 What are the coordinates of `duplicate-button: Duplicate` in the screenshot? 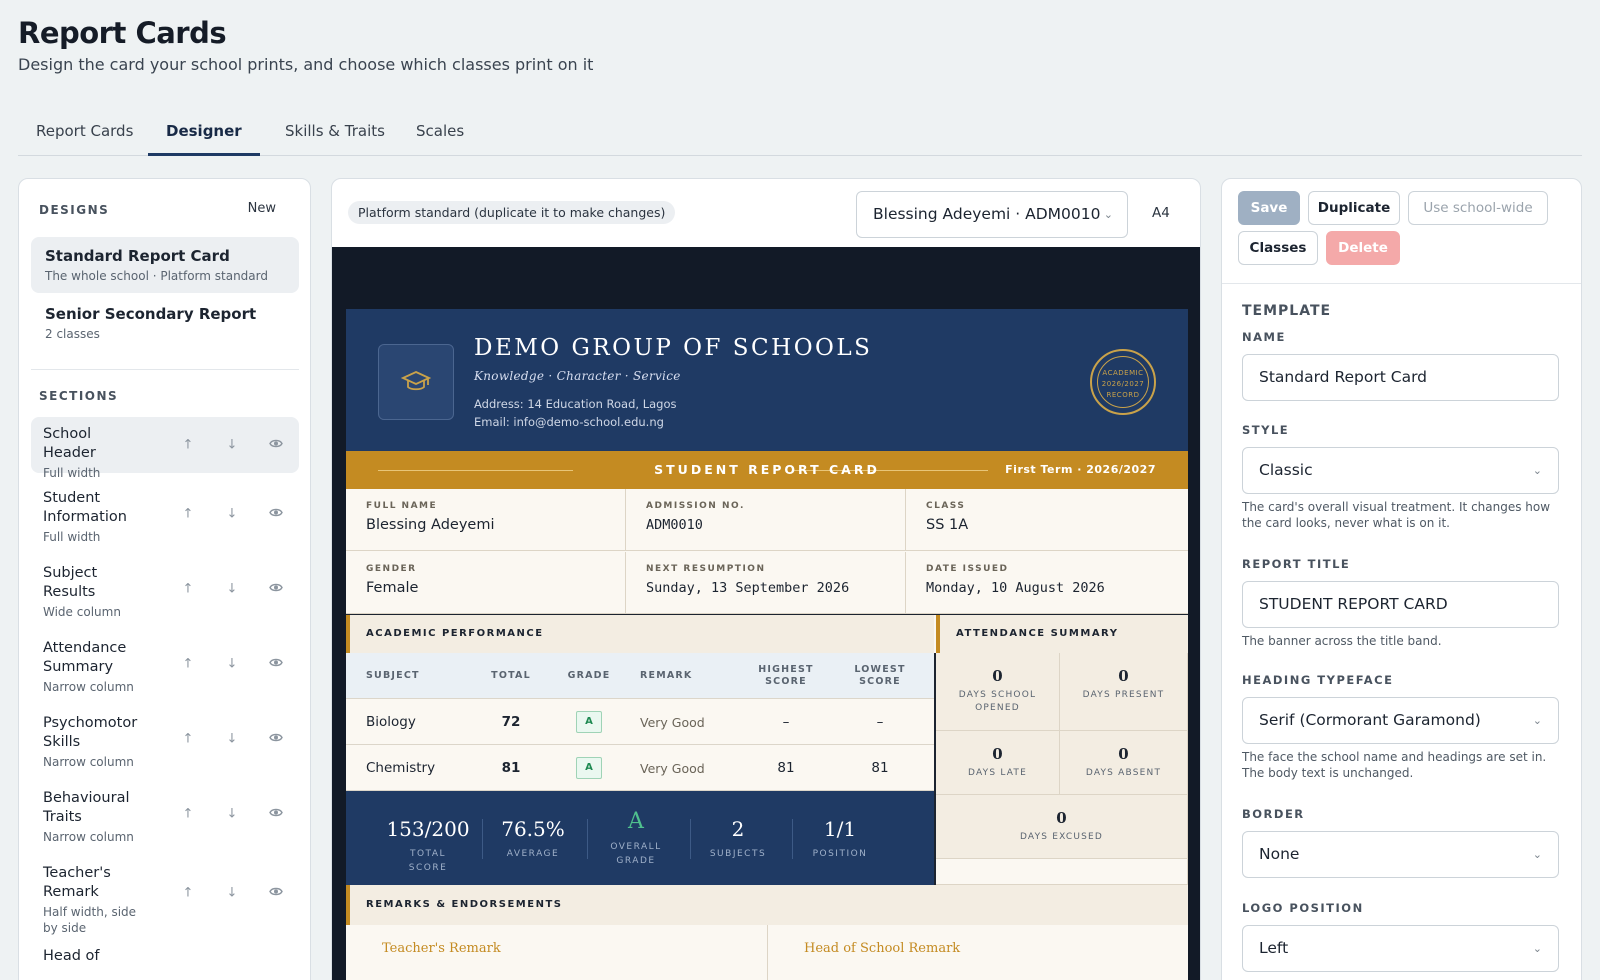 It's located at (1354, 208).